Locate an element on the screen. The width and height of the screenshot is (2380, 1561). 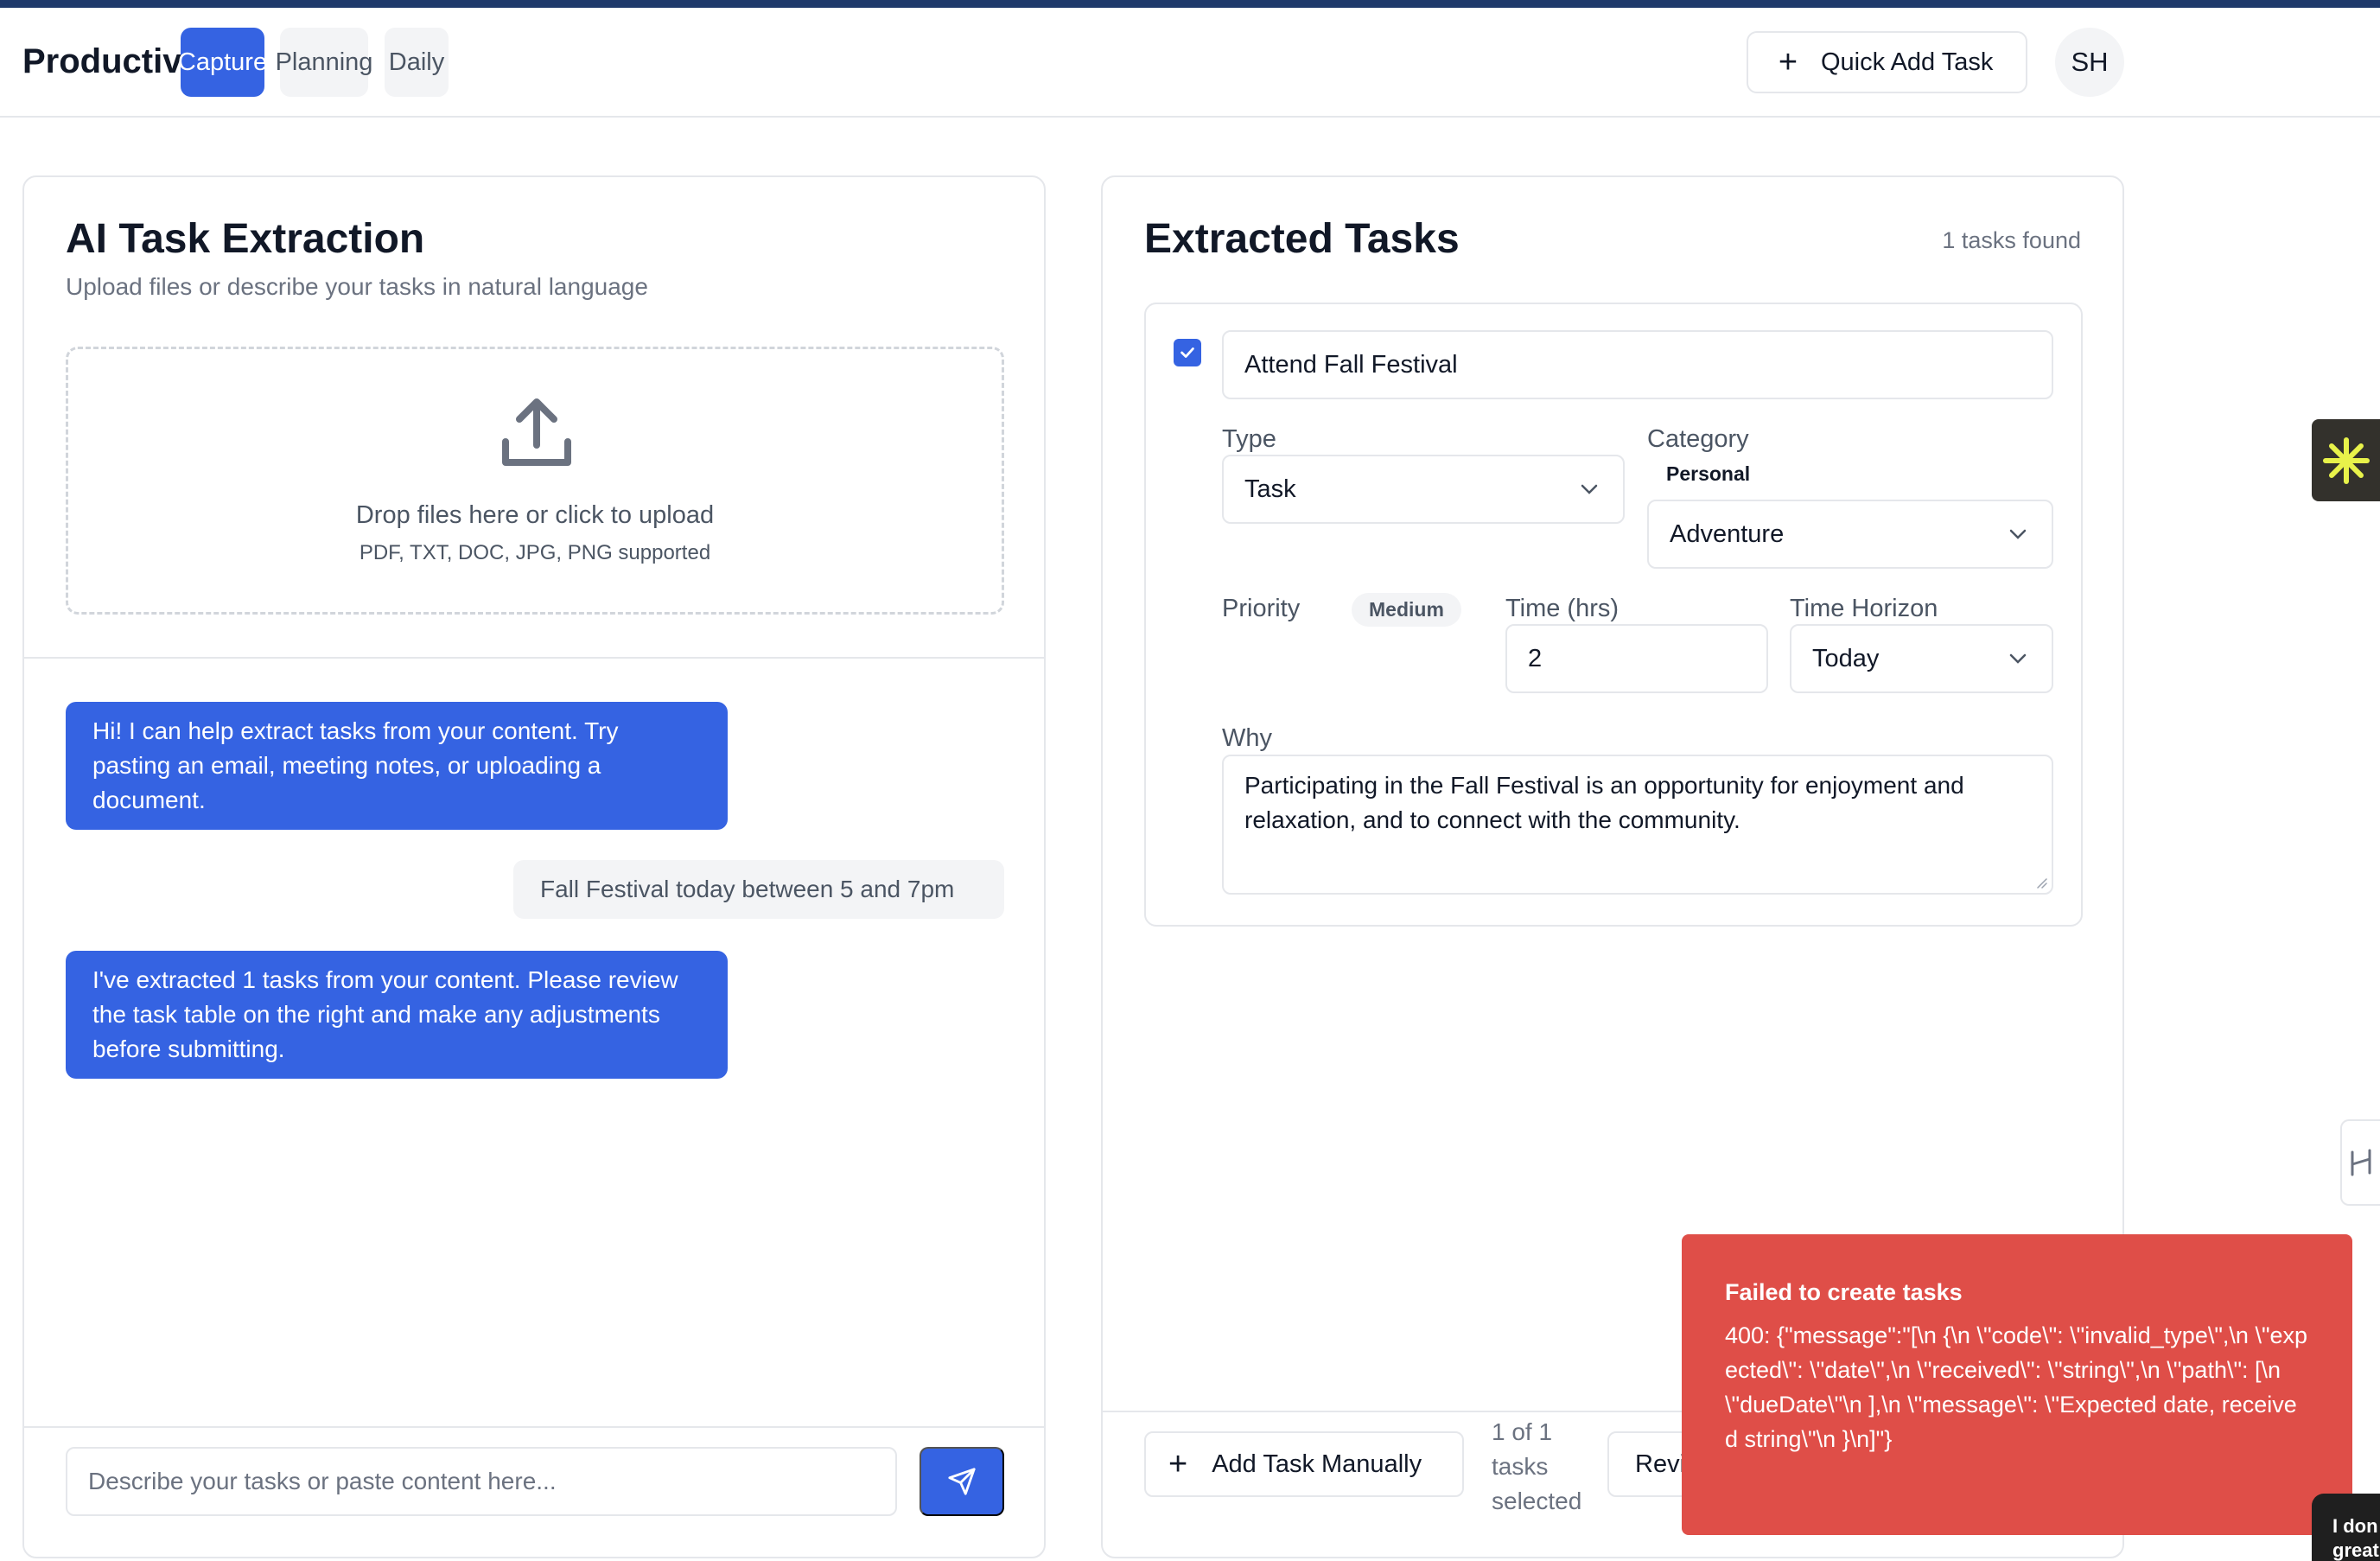
task-title-input: Attend Fall Festival is located at coordinates (1637, 364).